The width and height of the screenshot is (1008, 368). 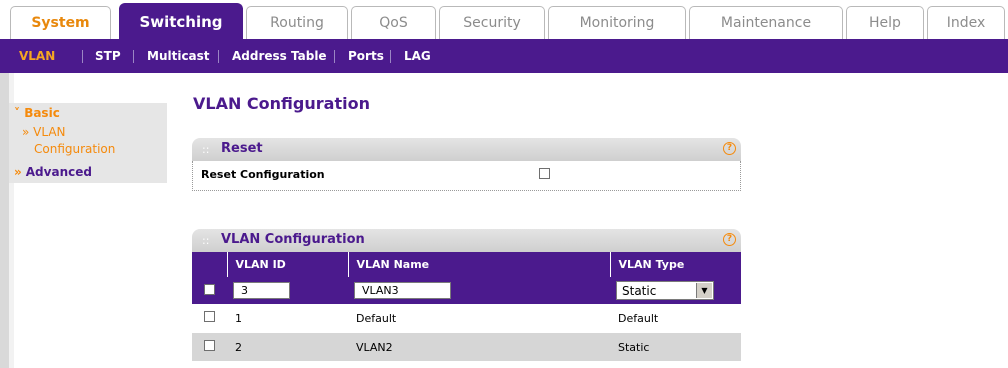 I want to click on tab-monitoring: Monitoring, so click(x=617, y=22).